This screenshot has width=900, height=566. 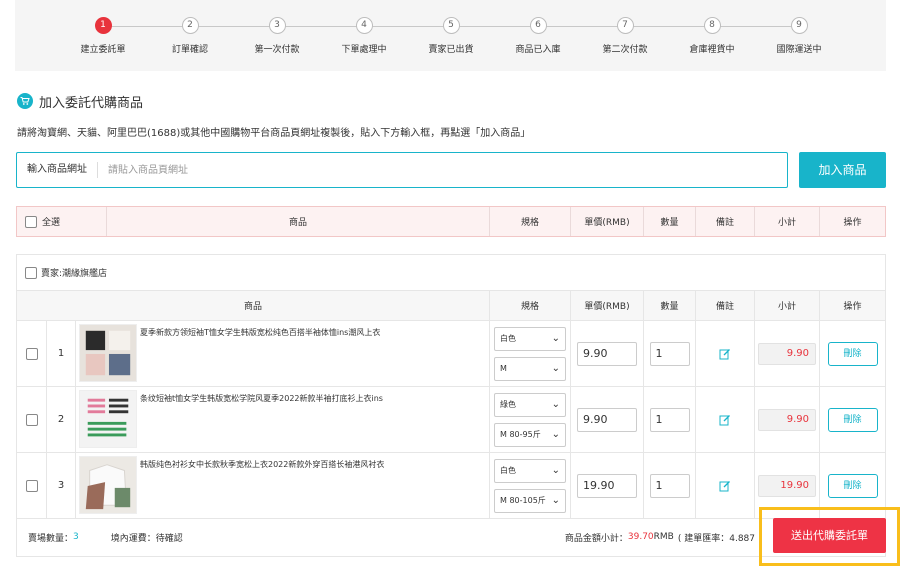 What do you see at coordinates (31, 272) in the screenshot?
I see `shop-checkbox` at bounding box center [31, 272].